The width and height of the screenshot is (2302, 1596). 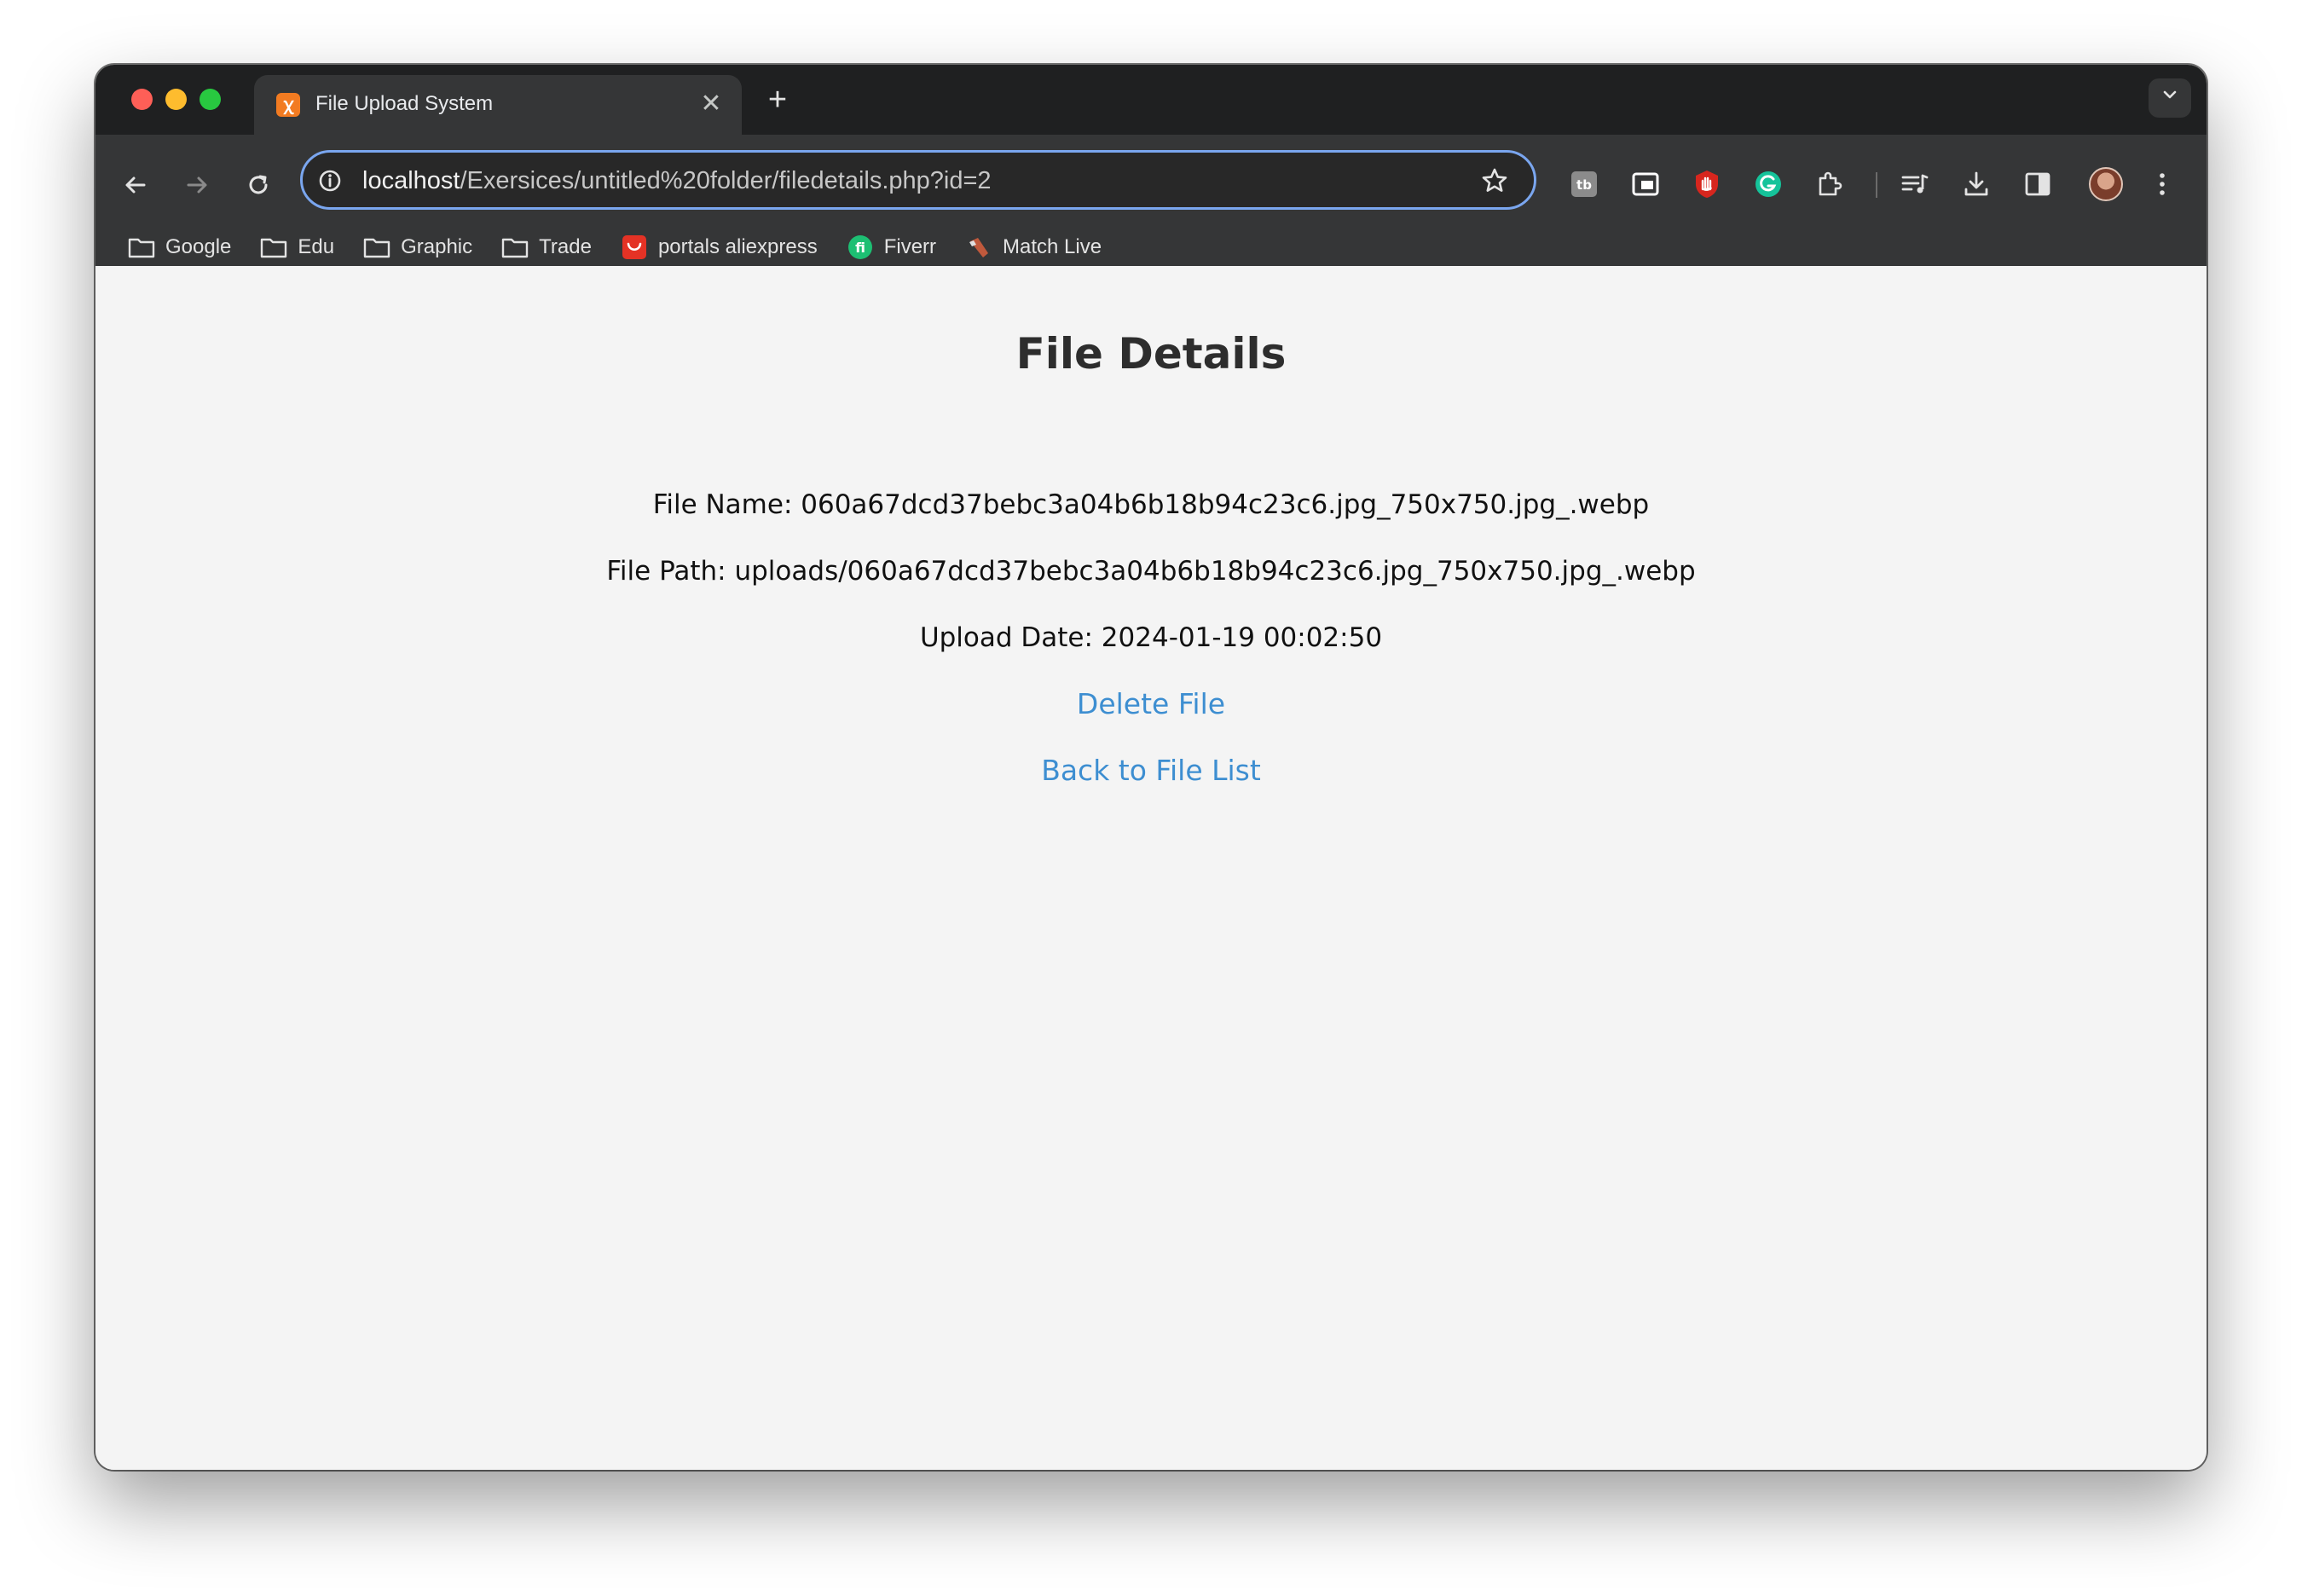 I want to click on back-to-file-list-link: Back to File List, so click(x=1151, y=770).